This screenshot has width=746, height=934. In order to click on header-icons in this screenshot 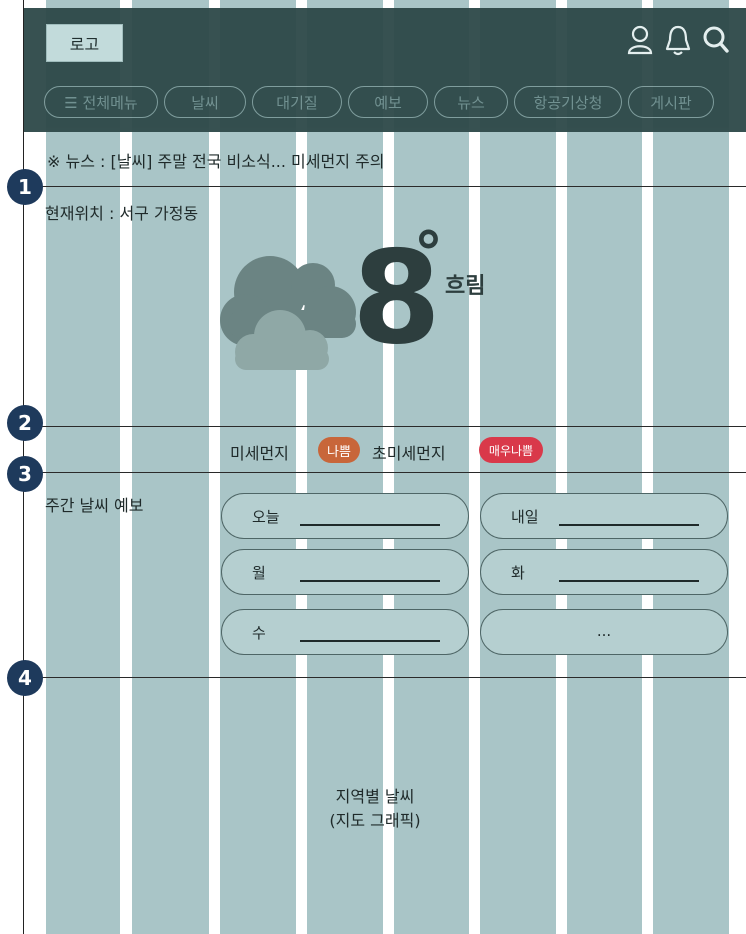, I will do `click(678, 40)`.